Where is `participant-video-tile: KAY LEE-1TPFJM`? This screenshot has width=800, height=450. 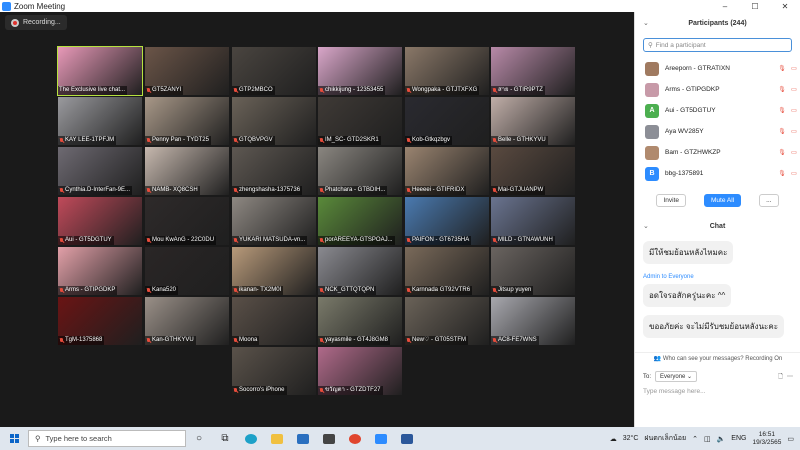 participant-video-tile: KAY LEE-1TPFJM is located at coordinates (100, 121).